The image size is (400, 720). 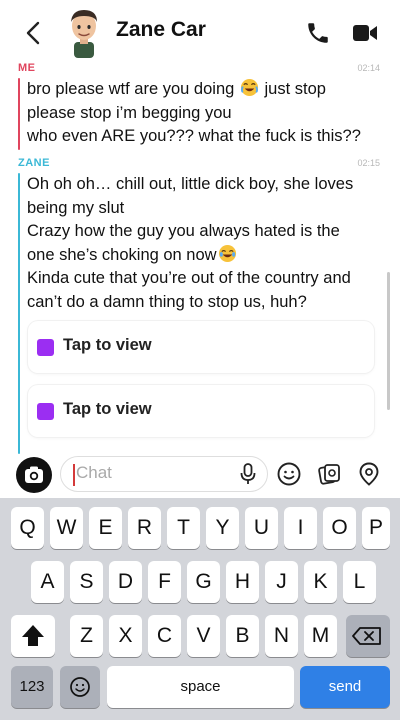 I want to click on laughing-tears-emoji-icon, so click(x=227, y=253).